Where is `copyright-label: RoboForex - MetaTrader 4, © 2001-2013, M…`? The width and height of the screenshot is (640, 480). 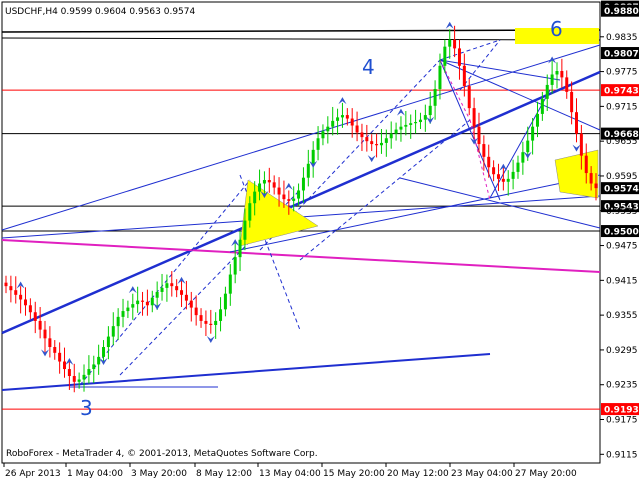
copyright-label: RoboForex - MetaTrader 4, © 2001-2013, M… is located at coordinates (162, 454).